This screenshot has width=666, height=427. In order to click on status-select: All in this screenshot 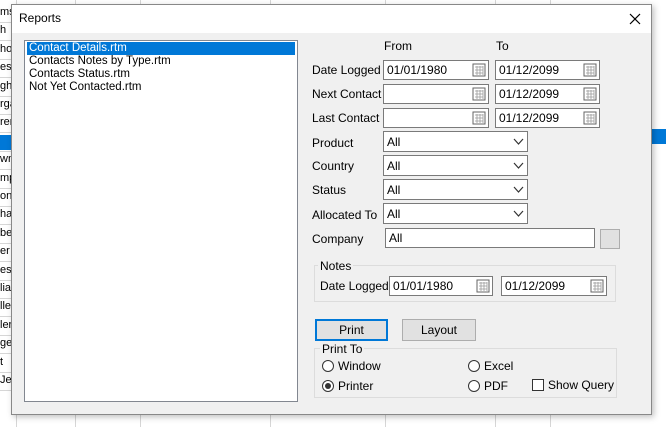, I will do `click(455, 189)`.